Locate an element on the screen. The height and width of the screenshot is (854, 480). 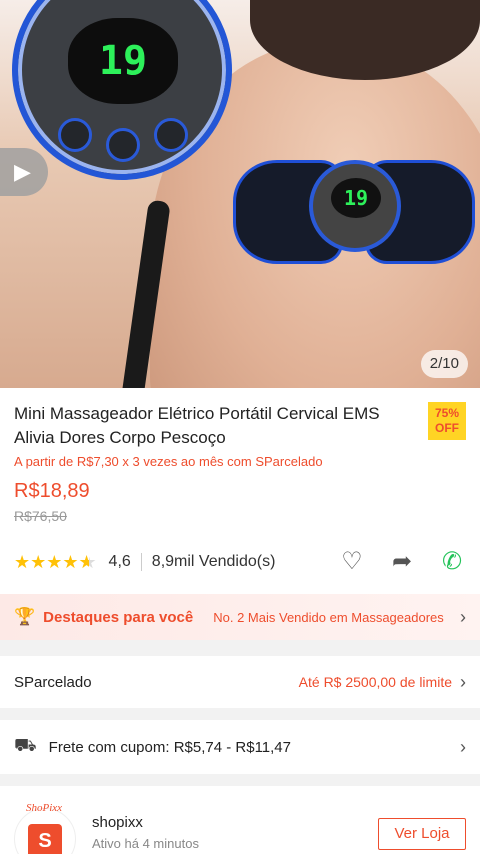
shipping-text: Frete com cupom: R$5,74 - R$11,47 is located at coordinates (169, 747).